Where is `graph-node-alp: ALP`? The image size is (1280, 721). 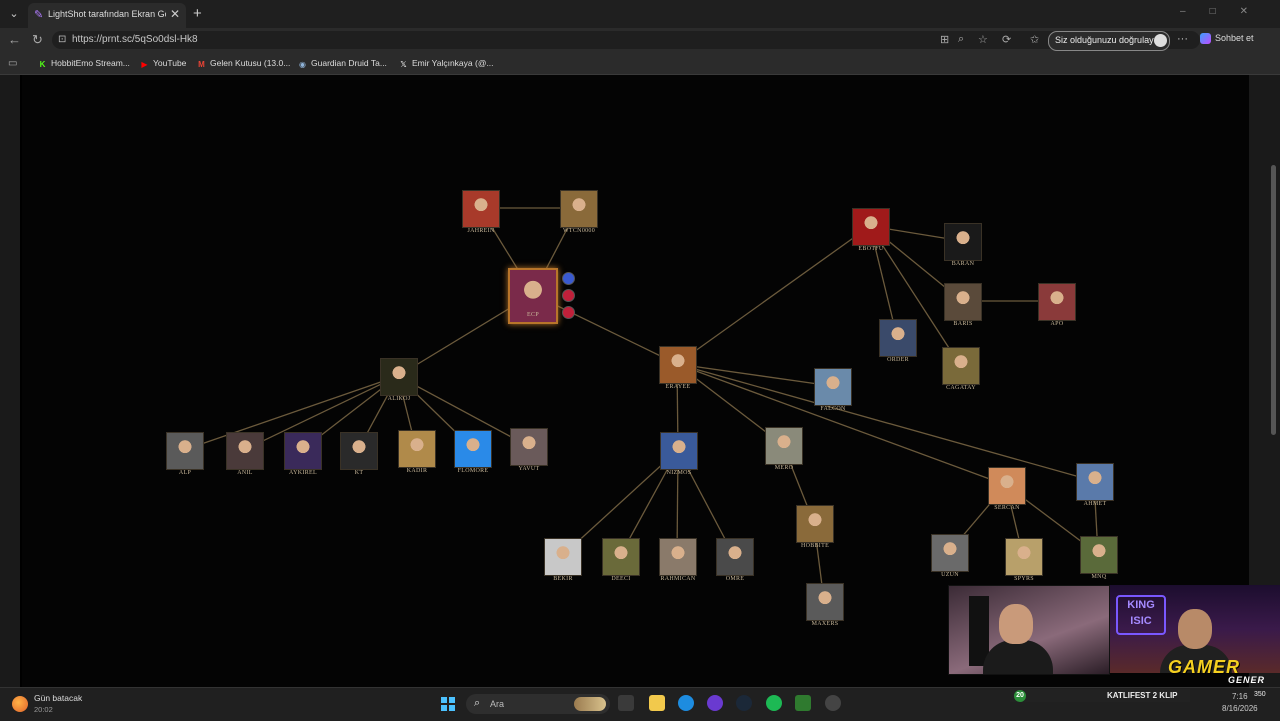
graph-node-alp: ALP is located at coordinates (185, 455).